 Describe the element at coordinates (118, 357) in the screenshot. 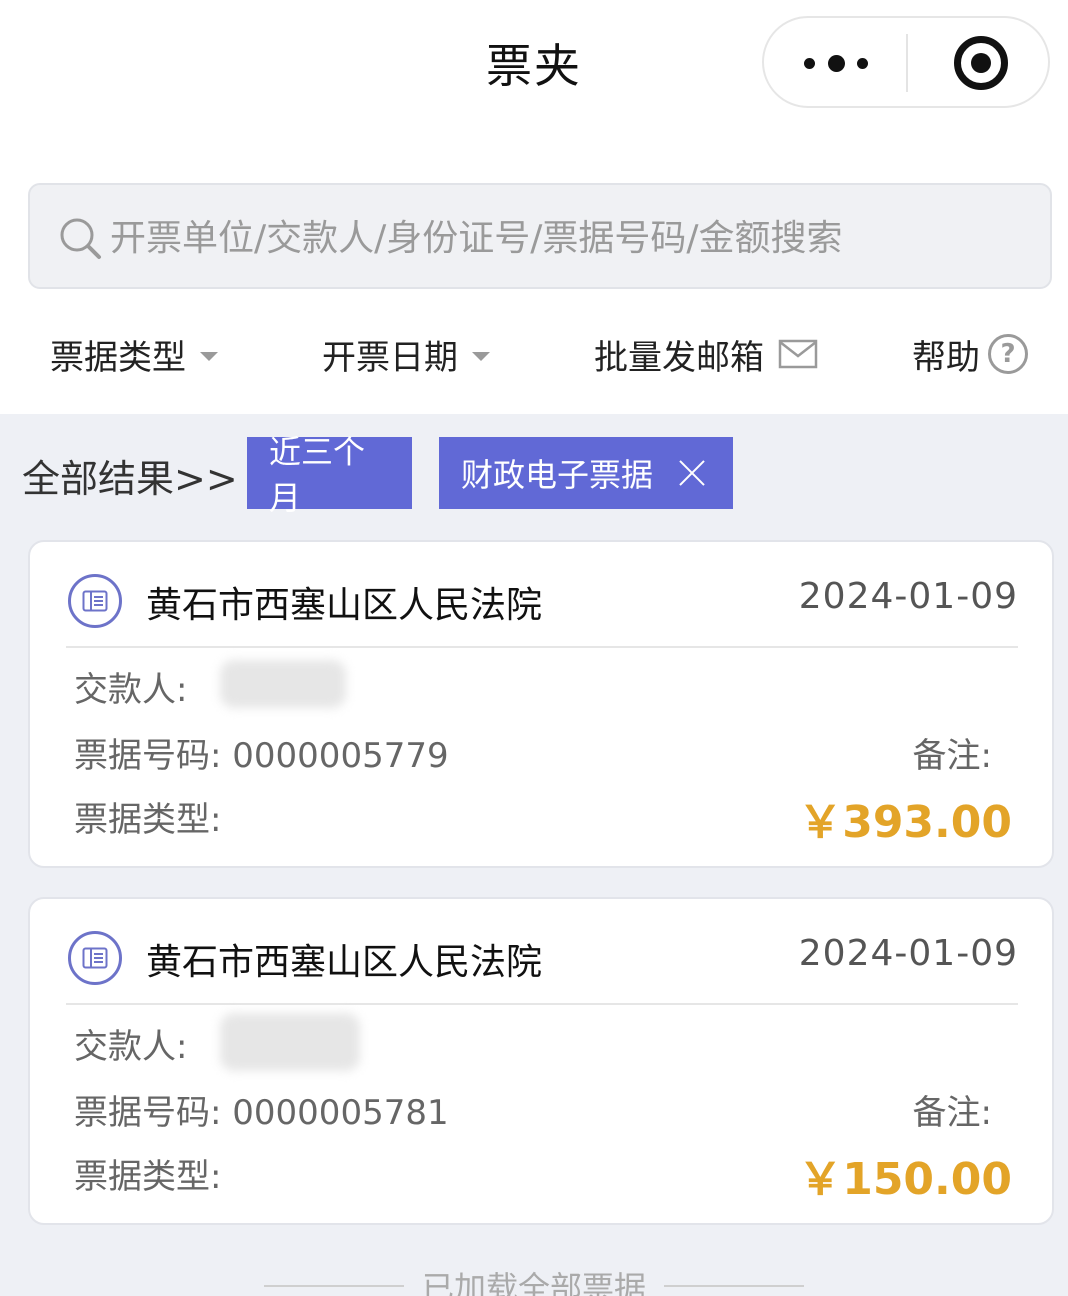

I see `filter-ticket-type-label: 票据类型` at that location.